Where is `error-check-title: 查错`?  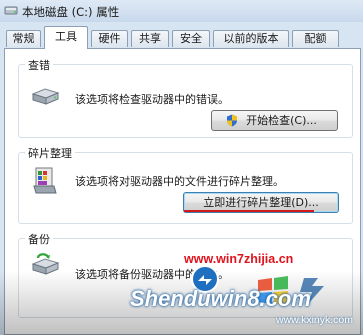
error-check-title: 查错 is located at coordinates (39, 65).